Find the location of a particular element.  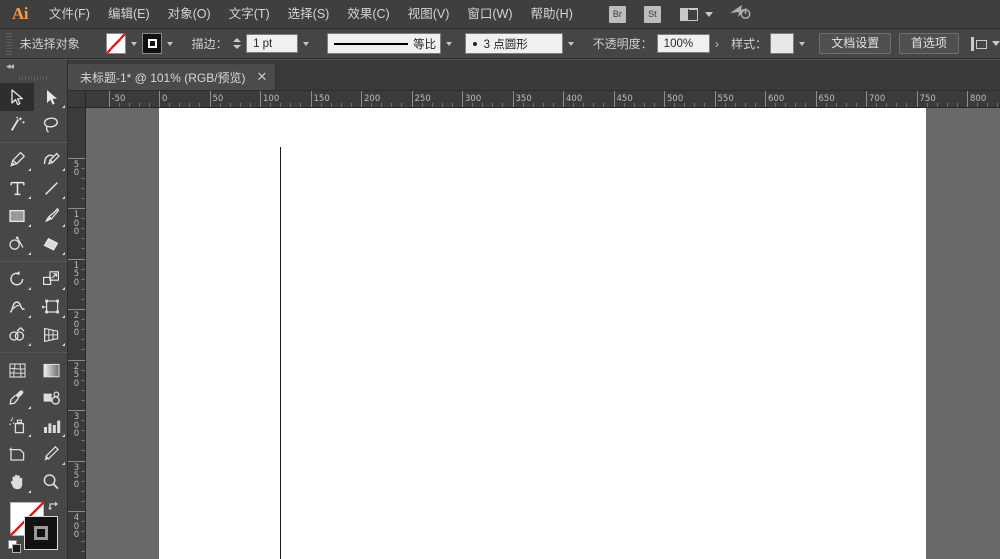

stroke-color-swatch is located at coordinates (152, 43).